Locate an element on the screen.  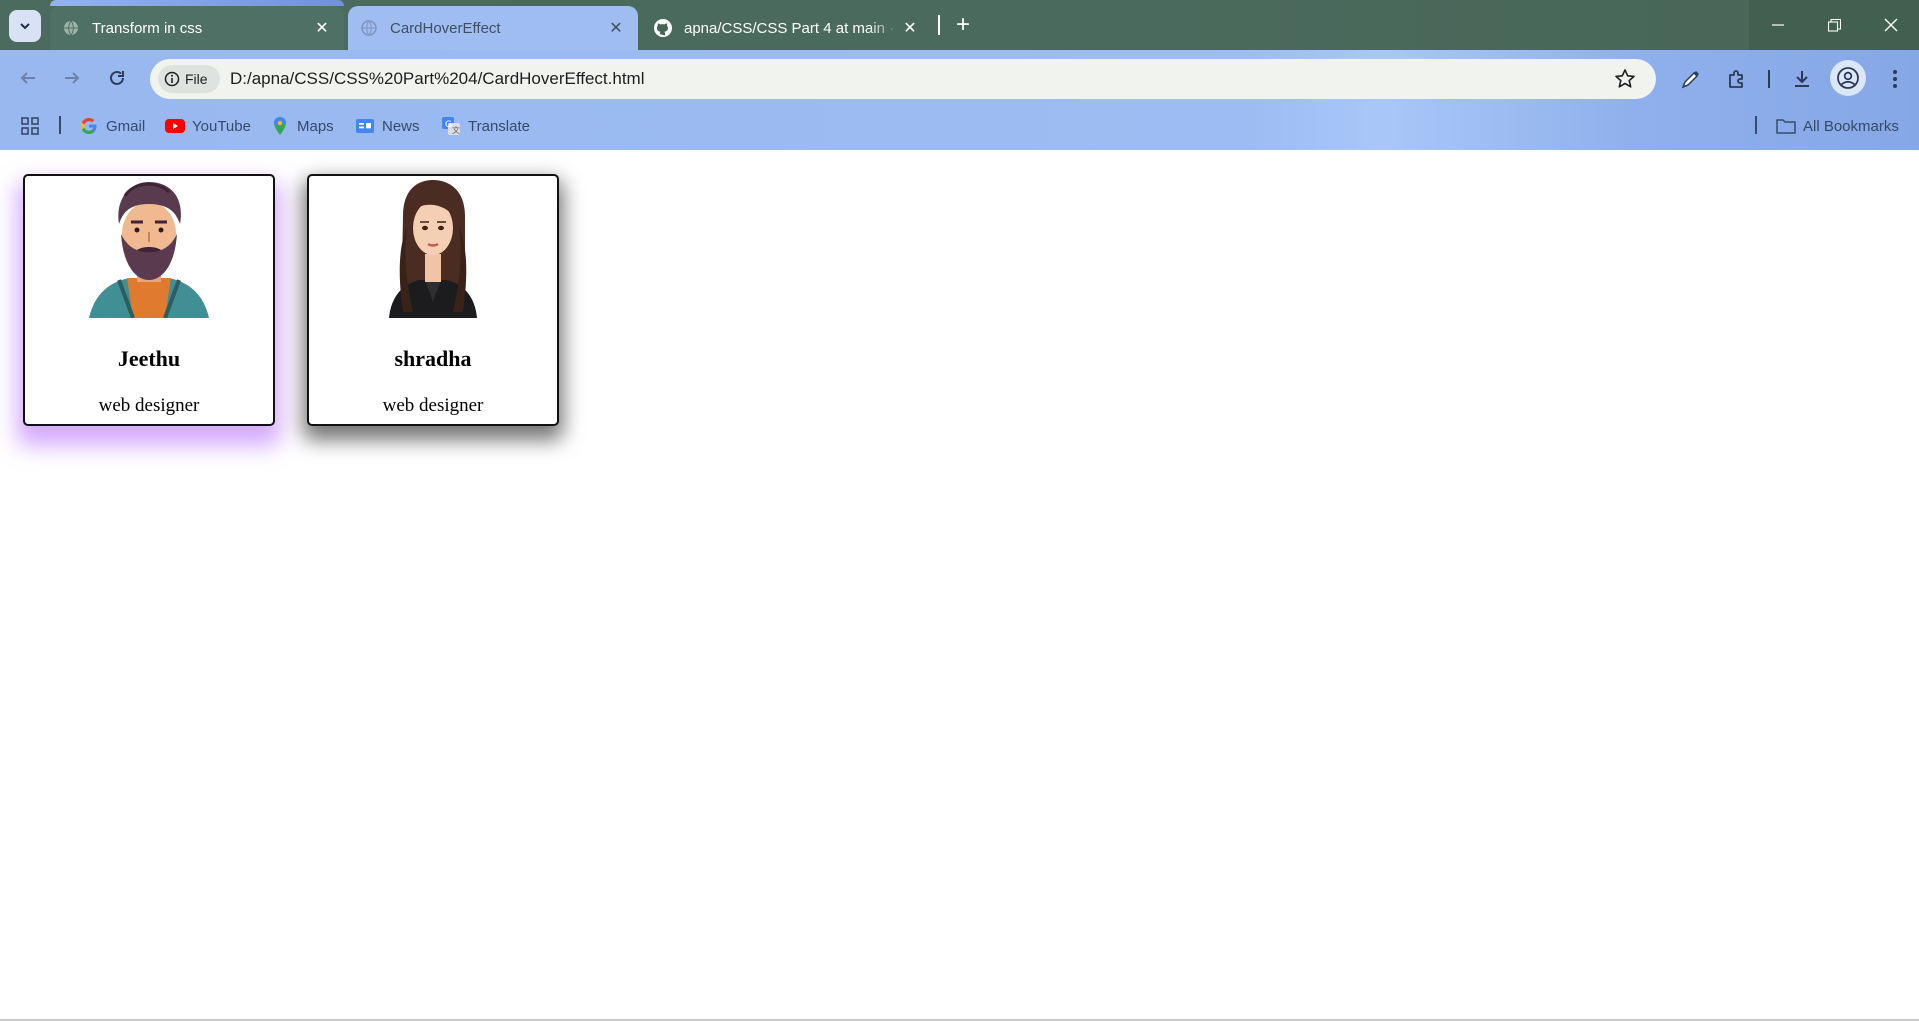
restore-icon is located at coordinates (1834, 25).